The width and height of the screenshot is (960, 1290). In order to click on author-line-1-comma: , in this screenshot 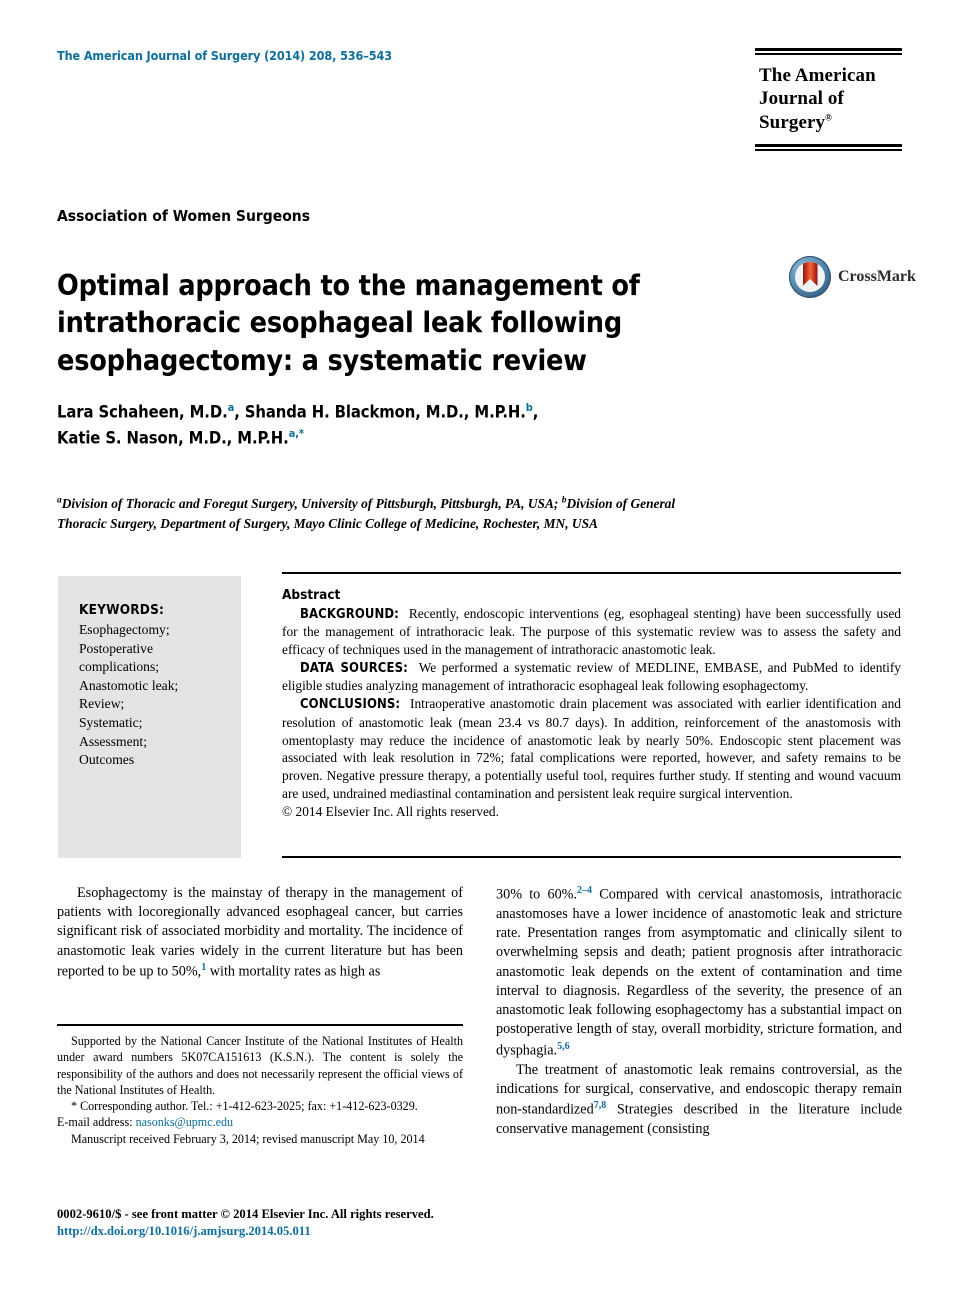, I will do `click(535, 412)`.